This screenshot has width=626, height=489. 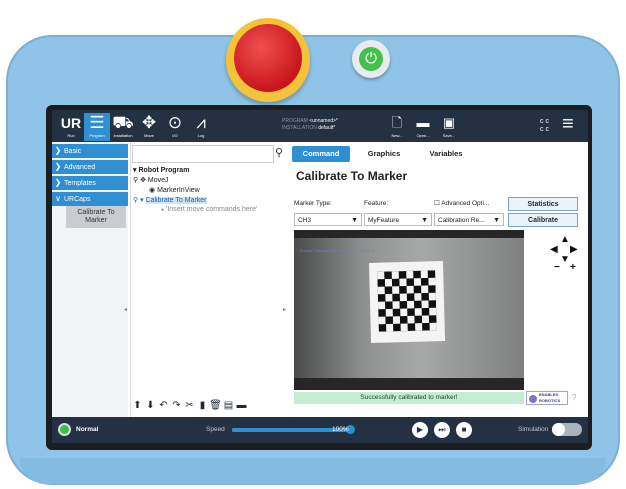 What do you see at coordinates (397, 122) in the screenshot?
I see `new-file-icon: 🗋` at bounding box center [397, 122].